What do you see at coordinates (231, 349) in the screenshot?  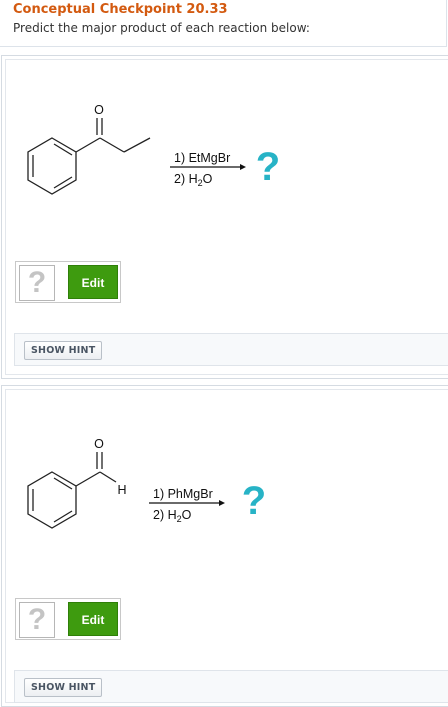 I see `hint-bar-1: SHOW HINT` at bounding box center [231, 349].